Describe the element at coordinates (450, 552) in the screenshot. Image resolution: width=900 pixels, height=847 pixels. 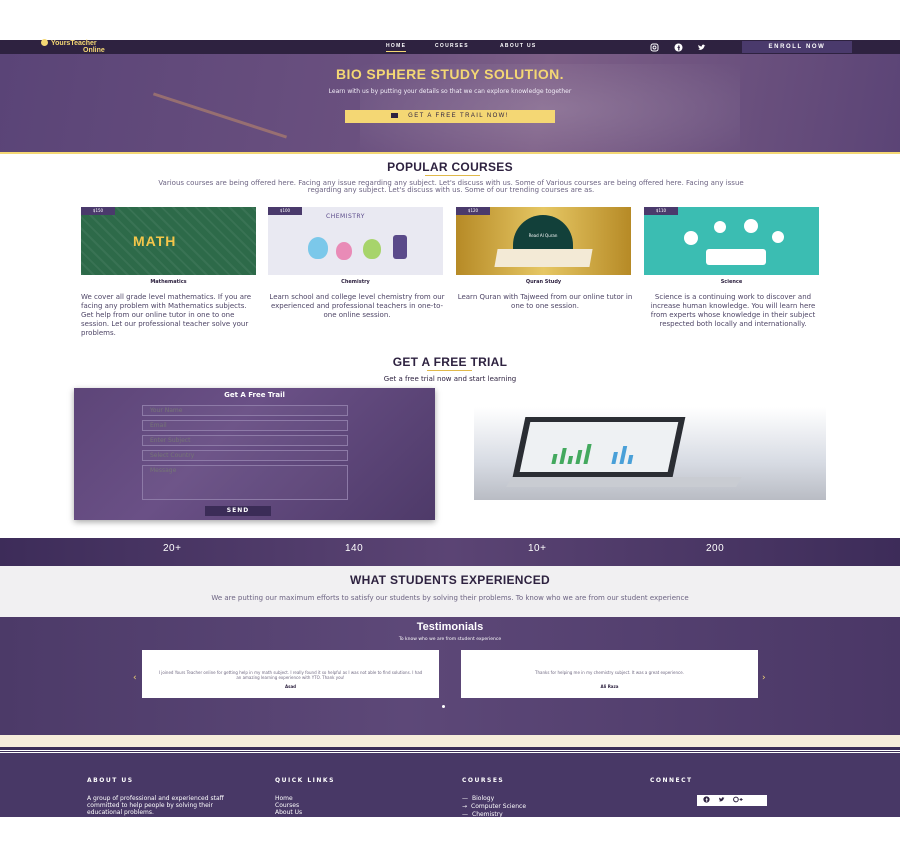
I see `stats-strip` at that location.